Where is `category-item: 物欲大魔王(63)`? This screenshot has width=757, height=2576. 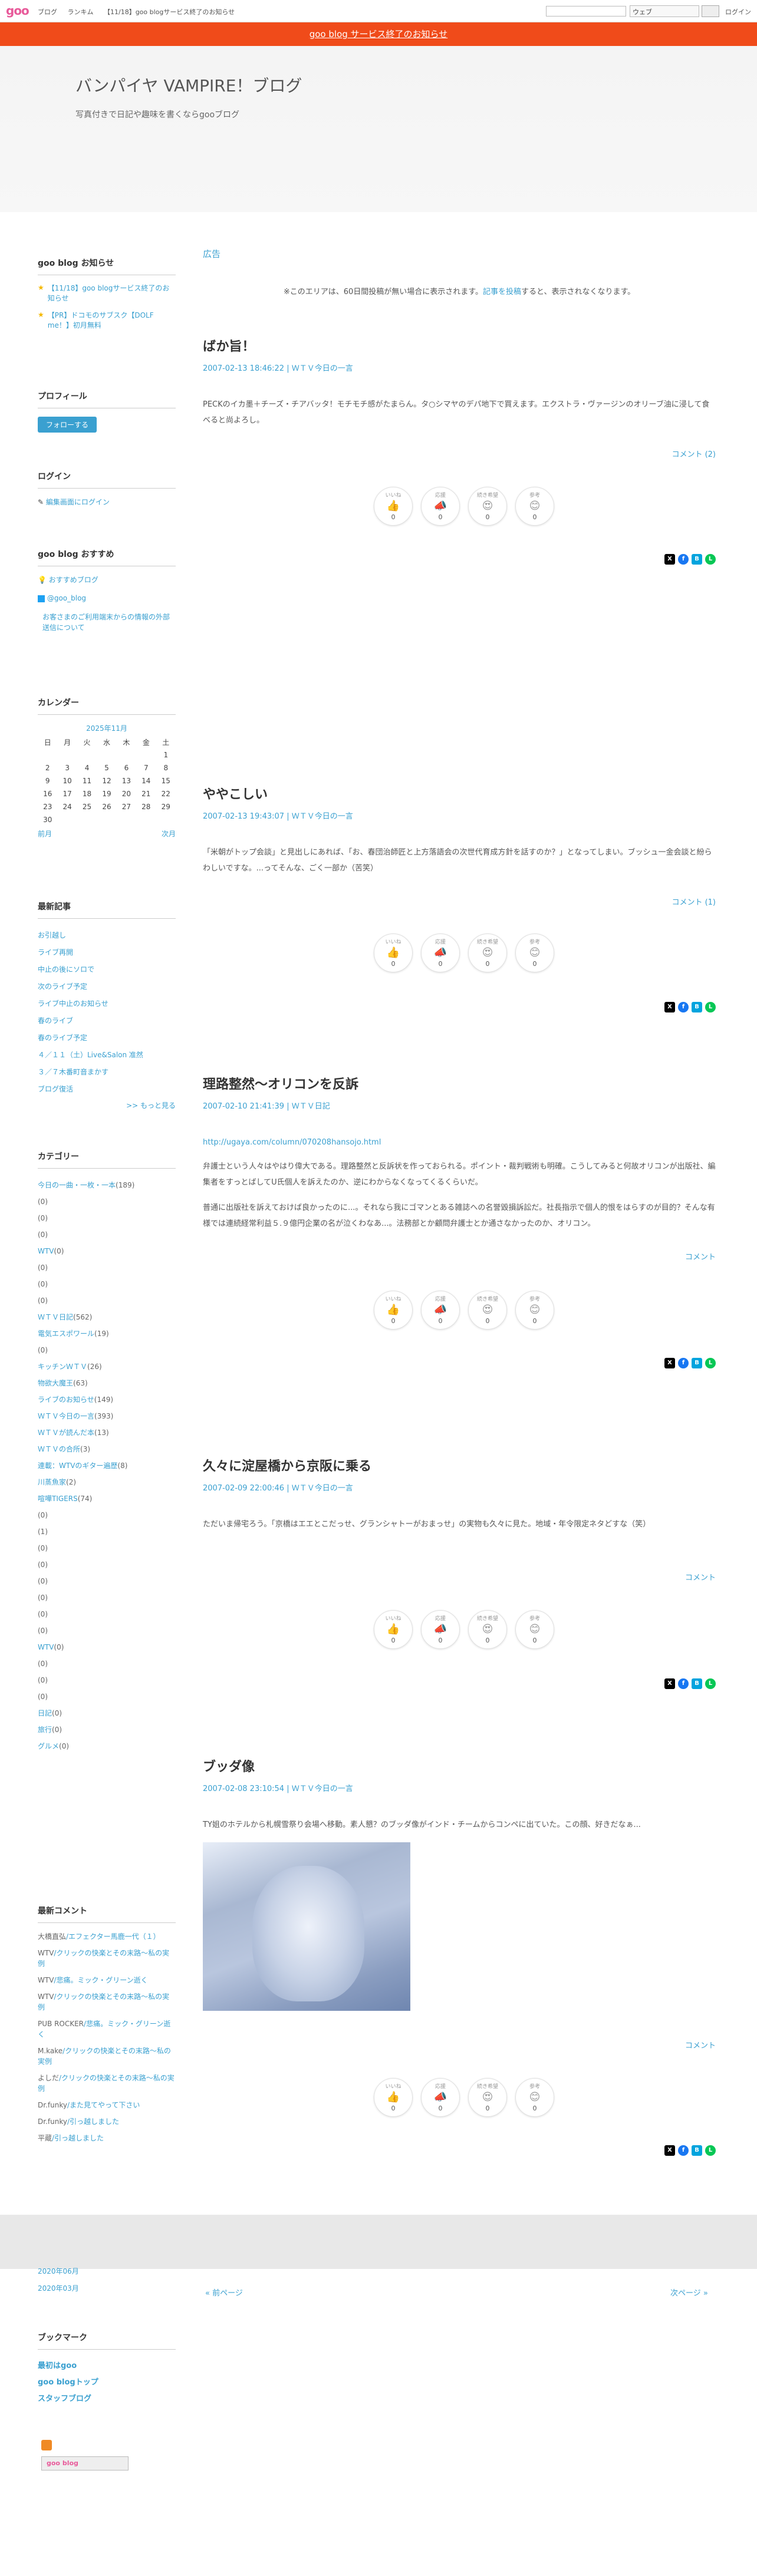 category-item: 物欲大魔王(63) is located at coordinates (107, 1383).